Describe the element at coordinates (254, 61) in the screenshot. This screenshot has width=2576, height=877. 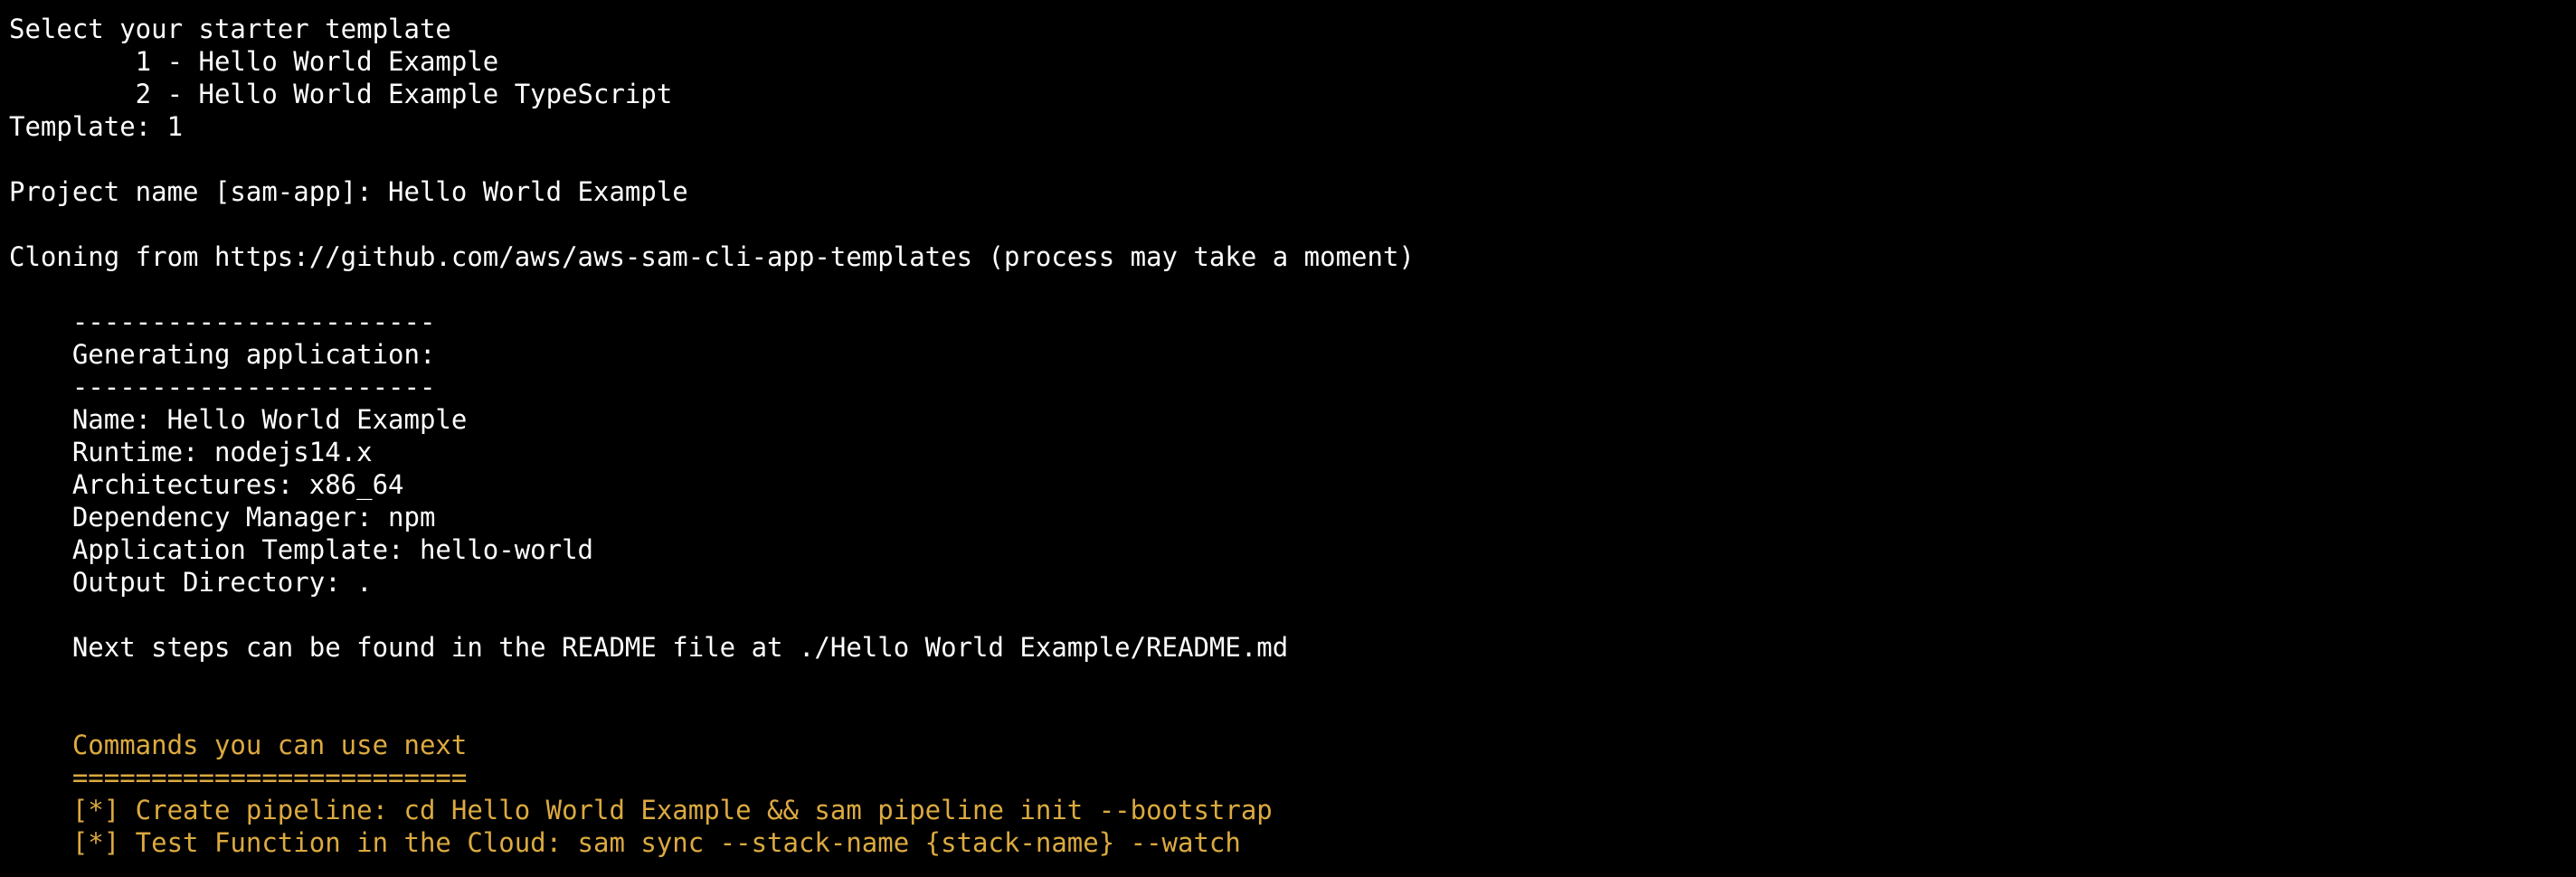
I see `template-option-1: 1 - Hello World Example` at that location.